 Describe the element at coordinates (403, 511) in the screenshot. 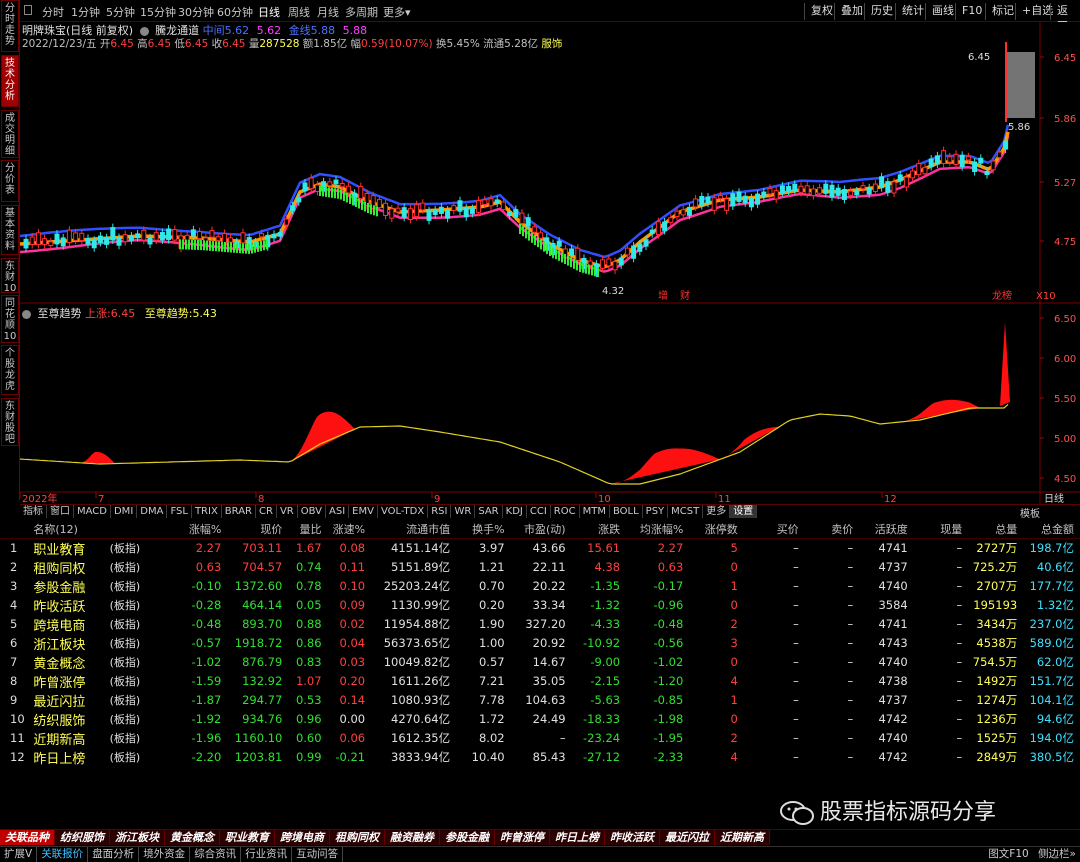

I see `indicator-tab: VOL-TDX` at that location.